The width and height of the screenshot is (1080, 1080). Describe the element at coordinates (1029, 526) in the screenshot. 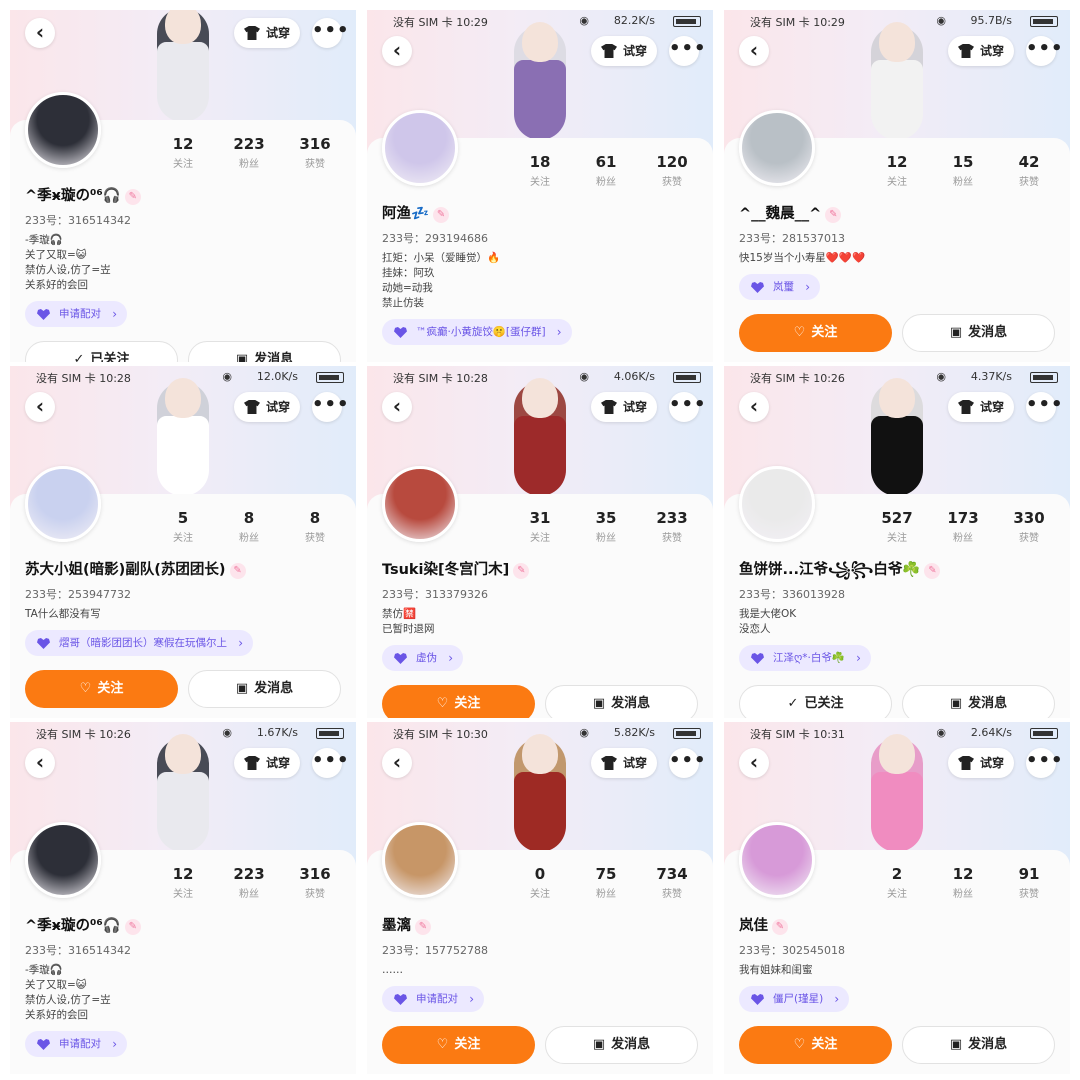

I see `stat-likes: 330 获赞` at that location.